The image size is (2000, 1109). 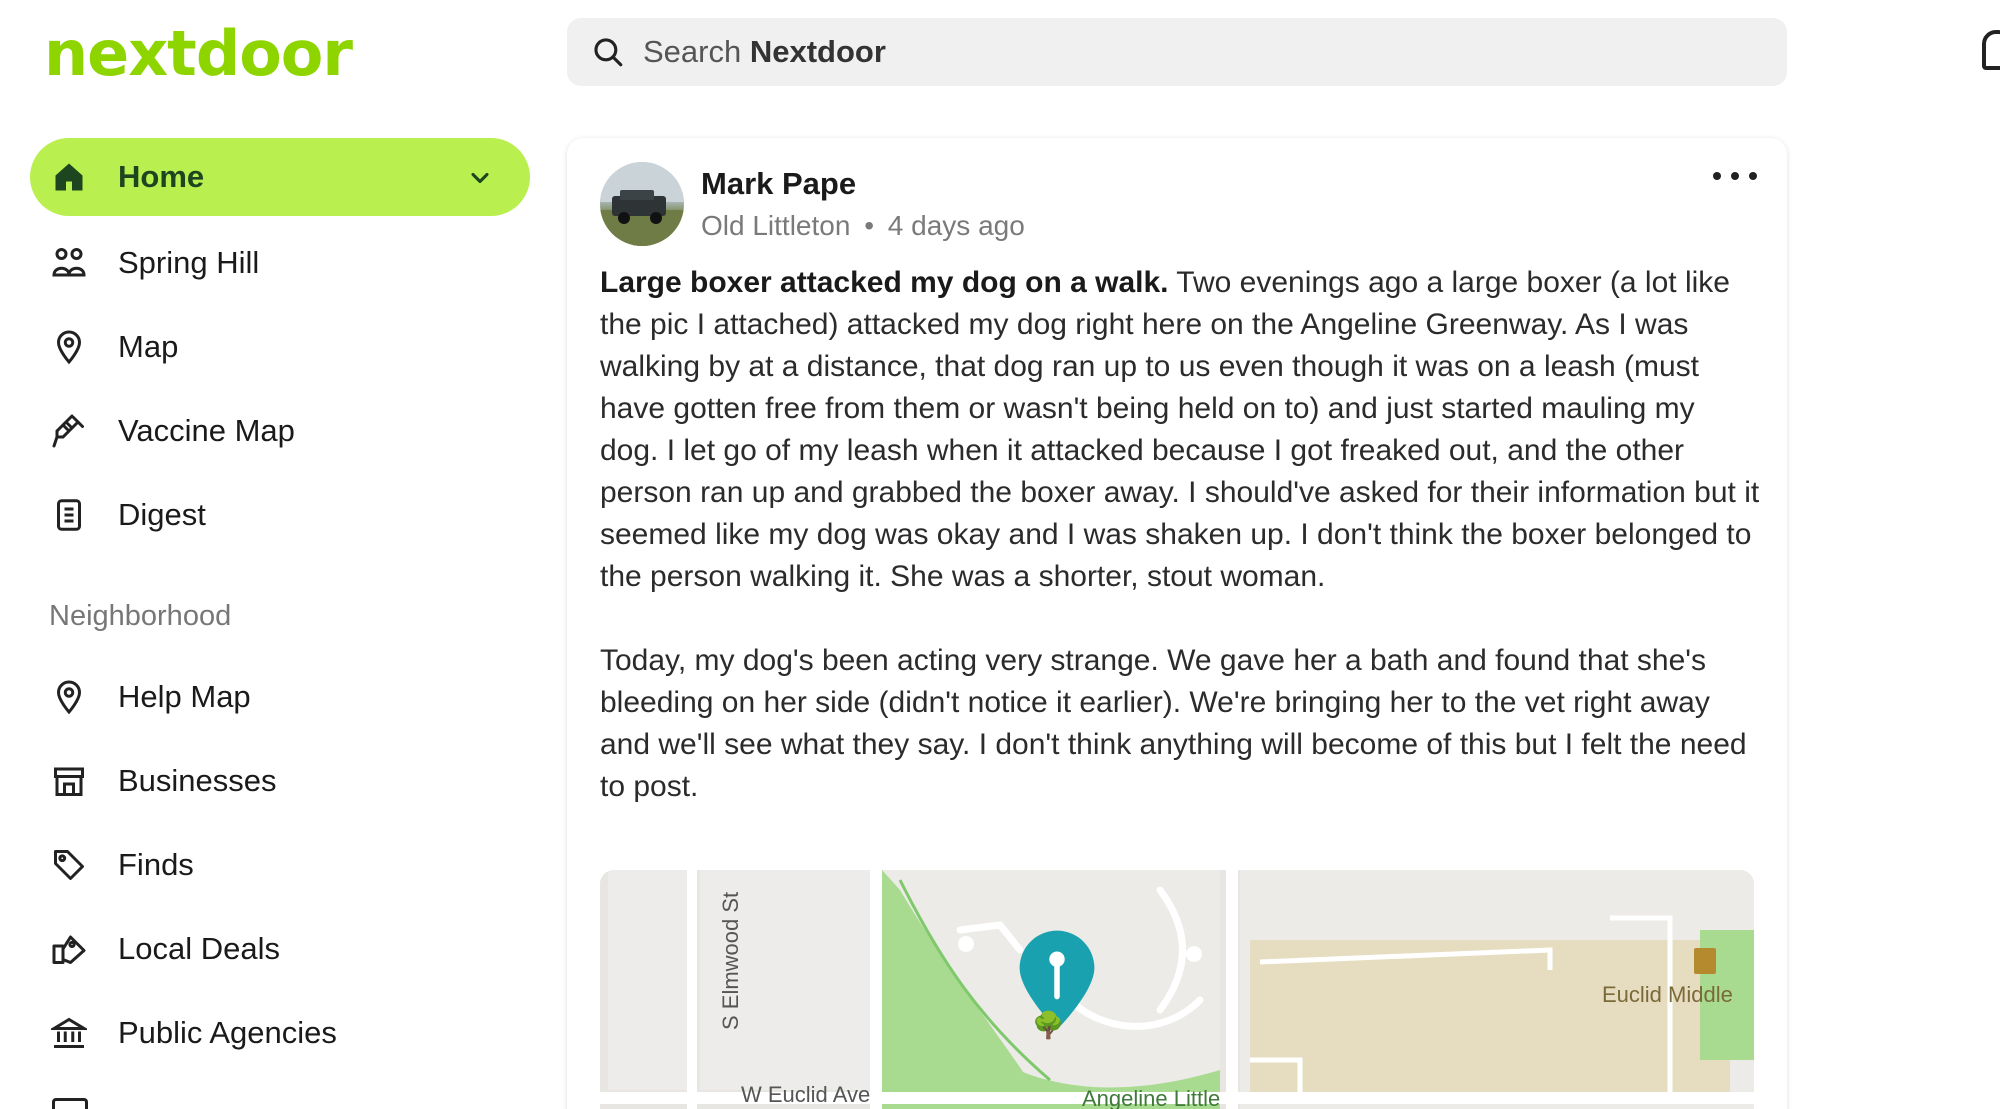 What do you see at coordinates (280, 697) in the screenshot?
I see `sidebar-item-help-map: Help Map` at bounding box center [280, 697].